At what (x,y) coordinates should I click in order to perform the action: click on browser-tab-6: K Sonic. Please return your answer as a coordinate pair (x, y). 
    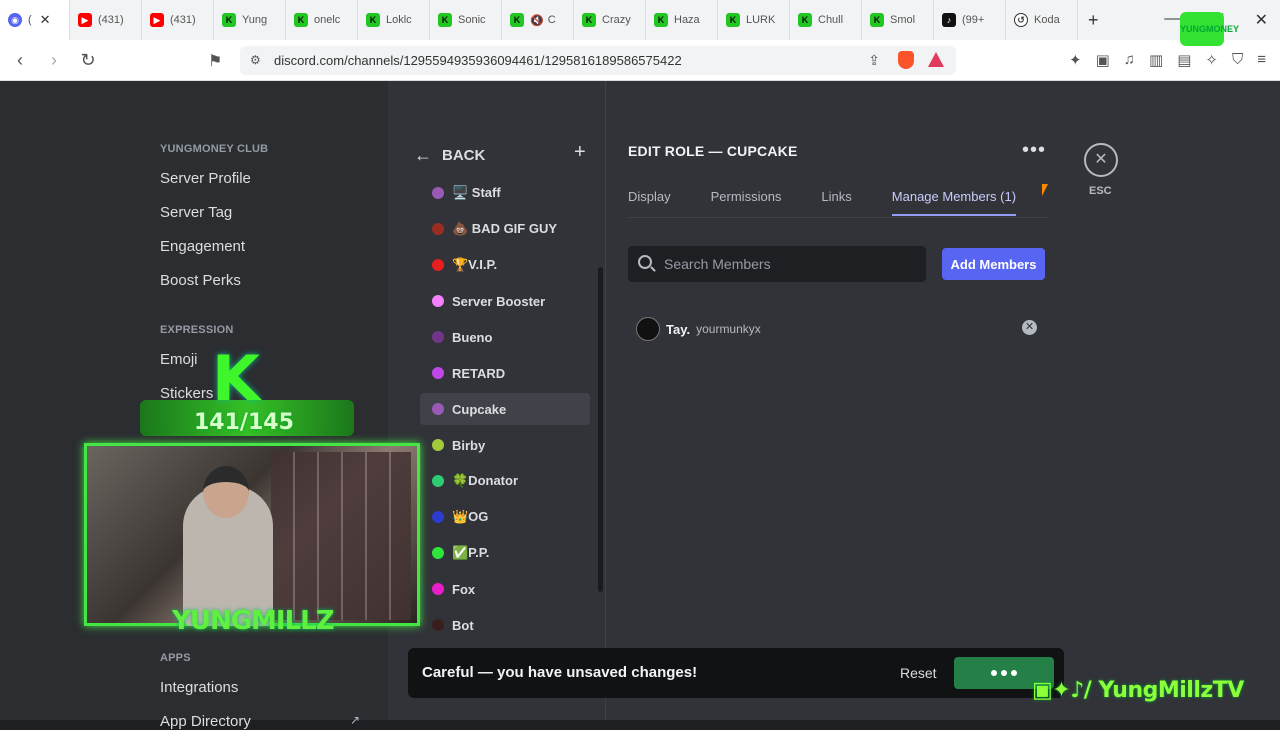
    Looking at the image, I should click on (466, 20).